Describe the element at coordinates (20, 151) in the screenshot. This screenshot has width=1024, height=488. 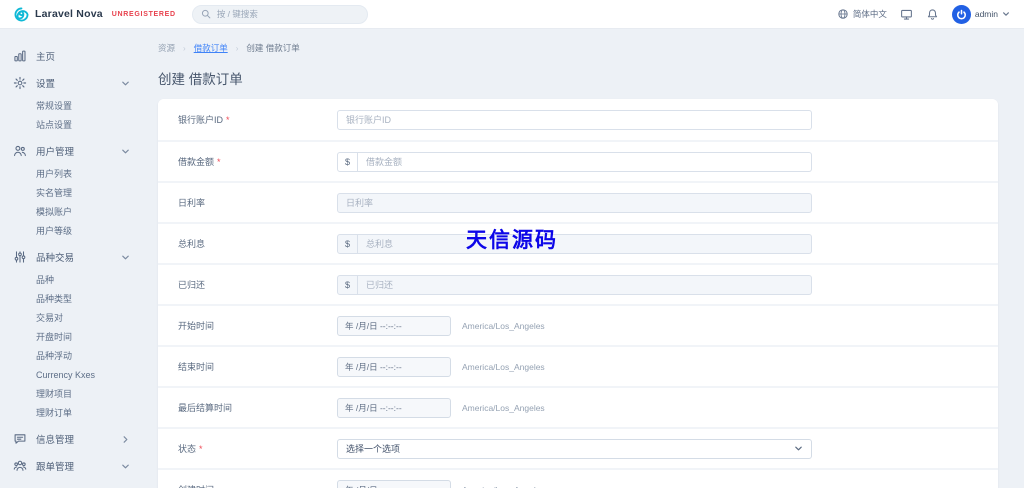
I see `users-icon` at that location.